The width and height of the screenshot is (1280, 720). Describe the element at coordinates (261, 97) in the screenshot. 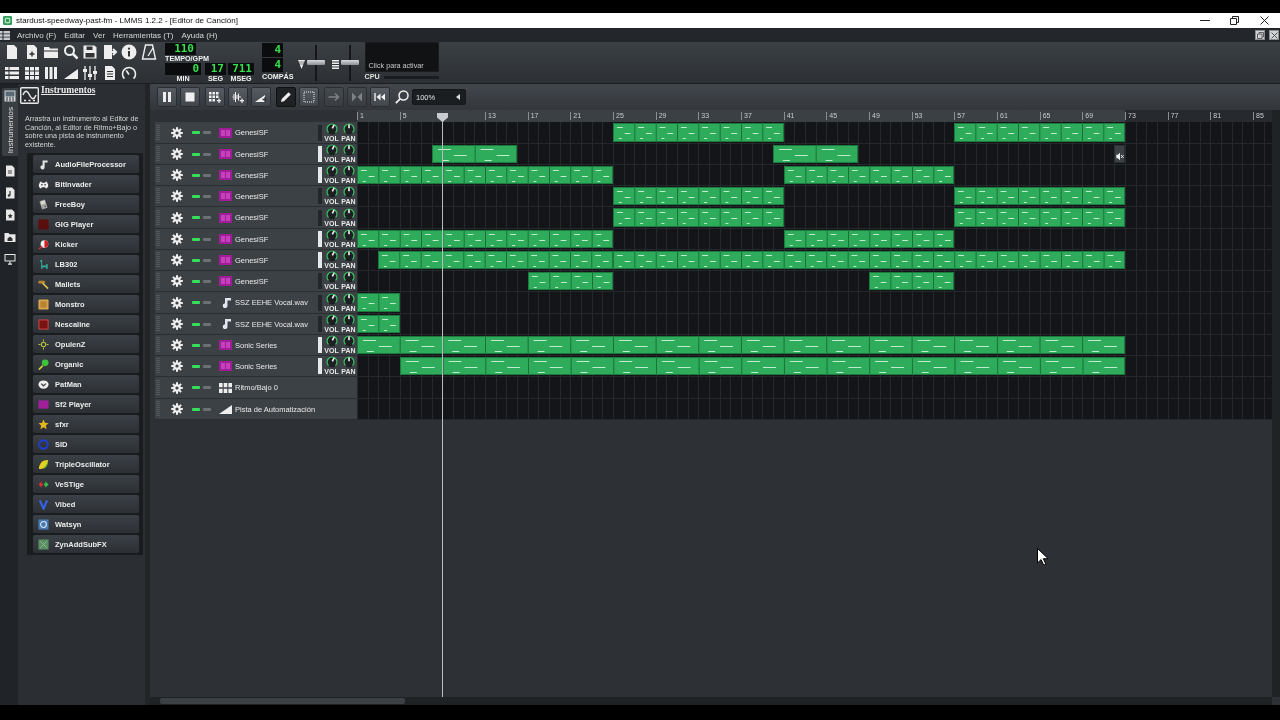

I see `add-automation-track-button` at that location.